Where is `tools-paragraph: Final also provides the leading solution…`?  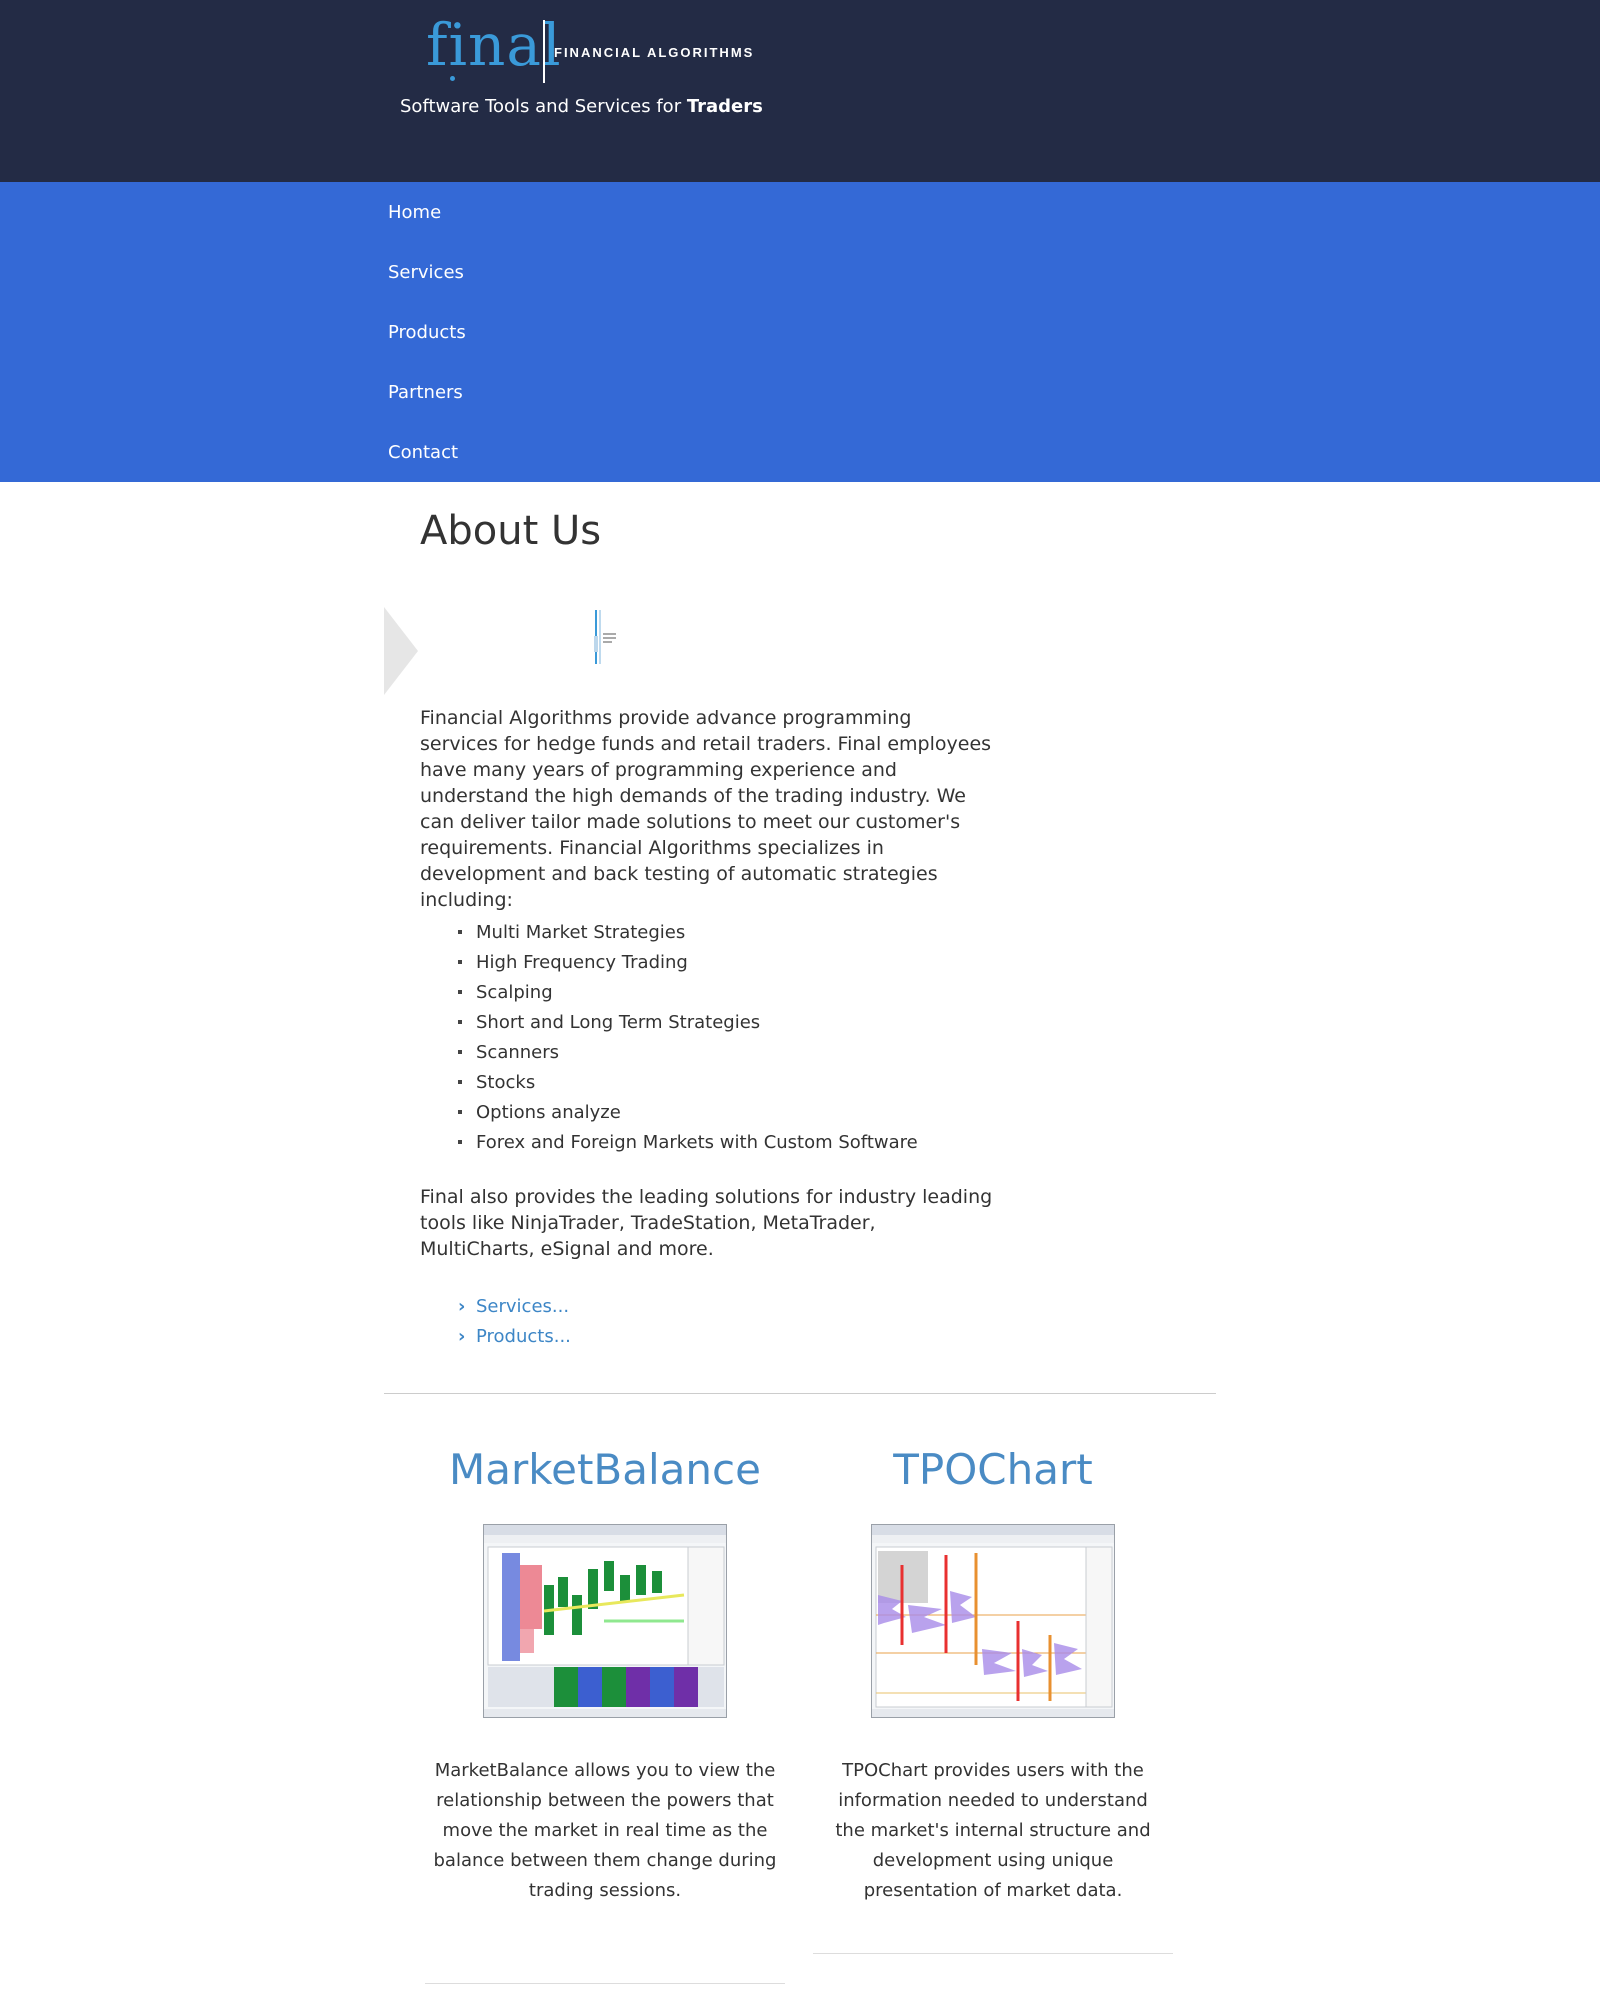 tools-paragraph: Final also provides the leading solution… is located at coordinates (706, 1223).